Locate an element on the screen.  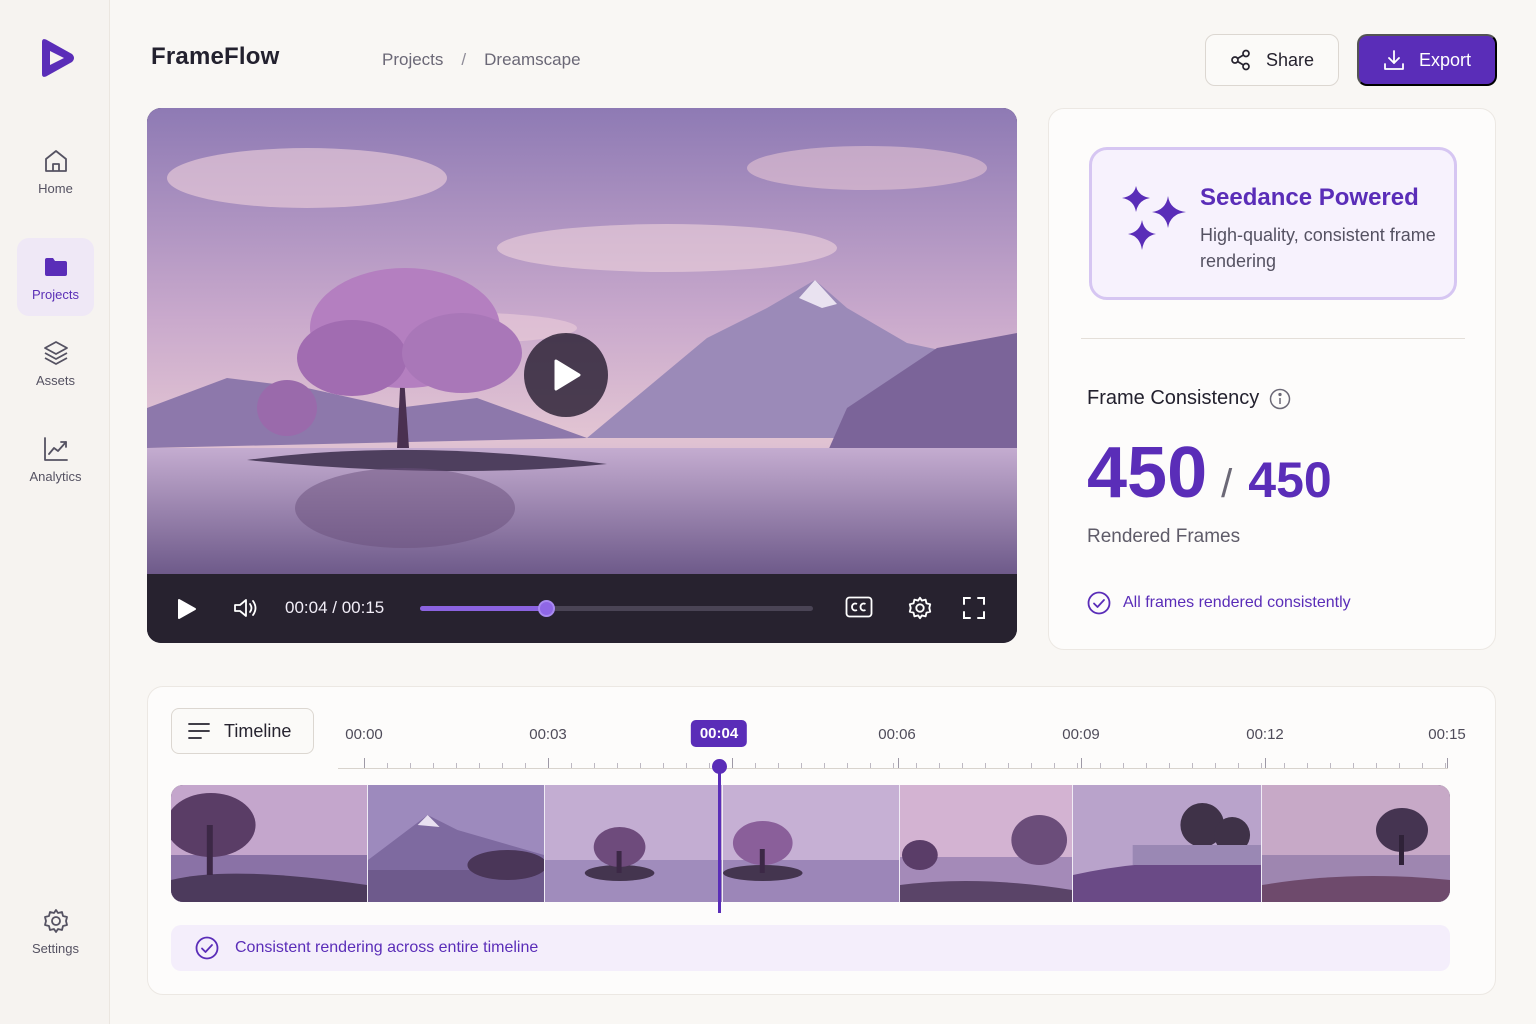
export-button: Export is located at coordinates (1427, 60).